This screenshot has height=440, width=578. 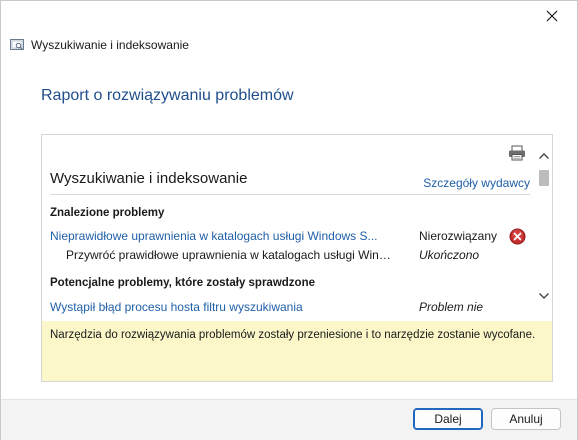 I want to click on scroll-up-icon, so click(x=544, y=156).